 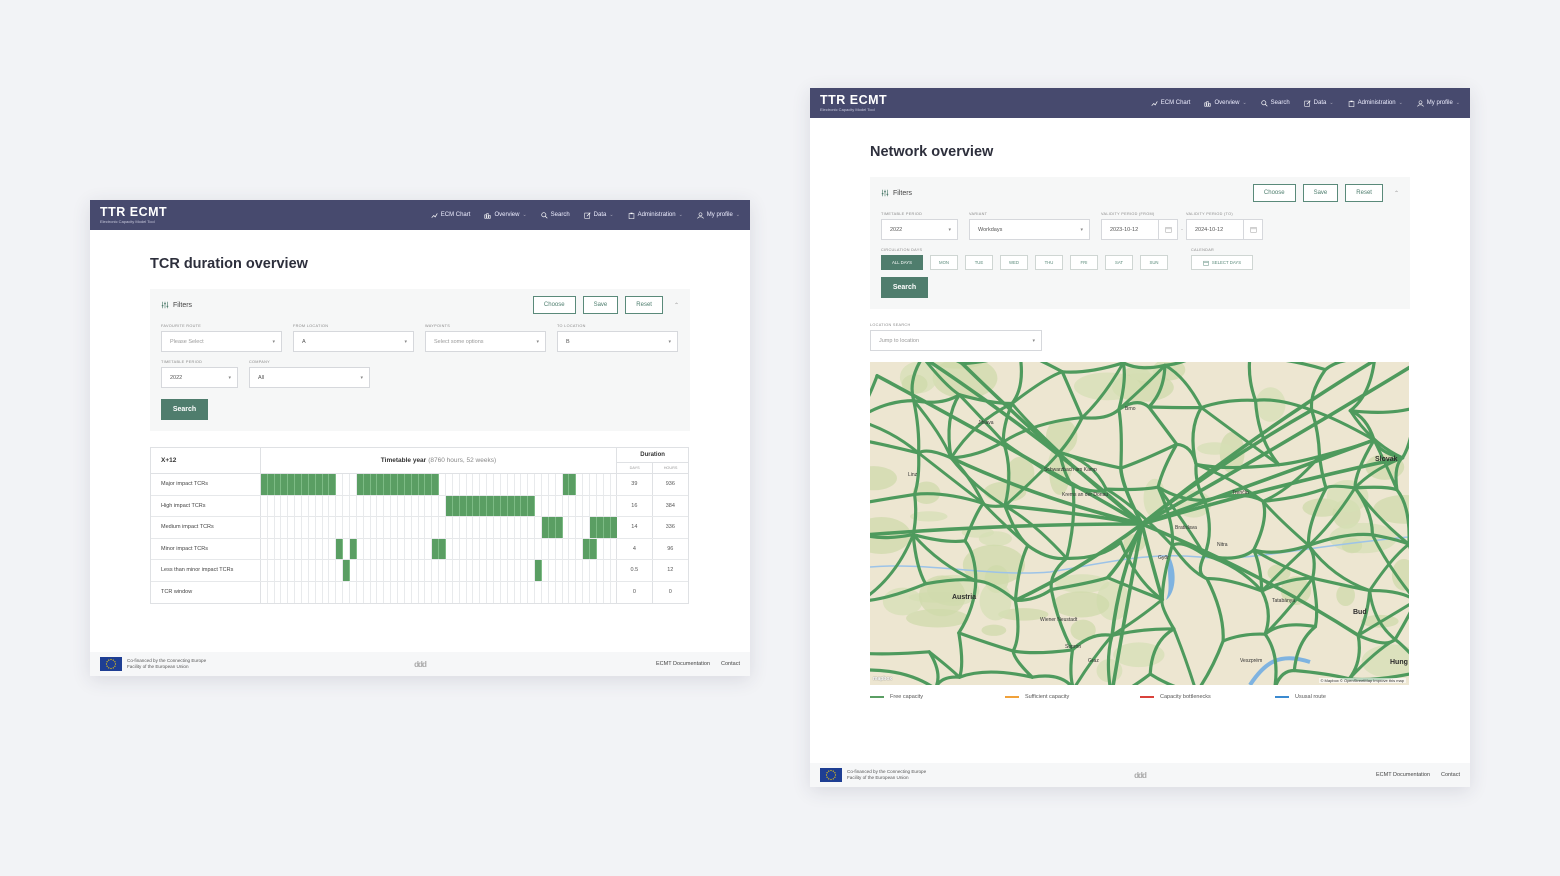 What do you see at coordinates (1014, 262) in the screenshot?
I see `day-toggle-wed: WED` at bounding box center [1014, 262].